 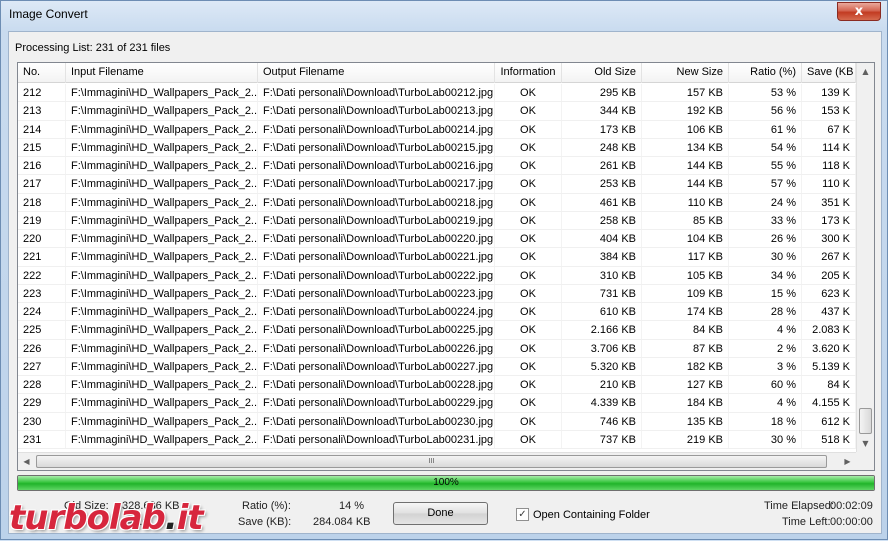 What do you see at coordinates (431, 461) in the screenshot?
I see `horizontal-scroll-thumb: III` at bounding box center [431, 461].